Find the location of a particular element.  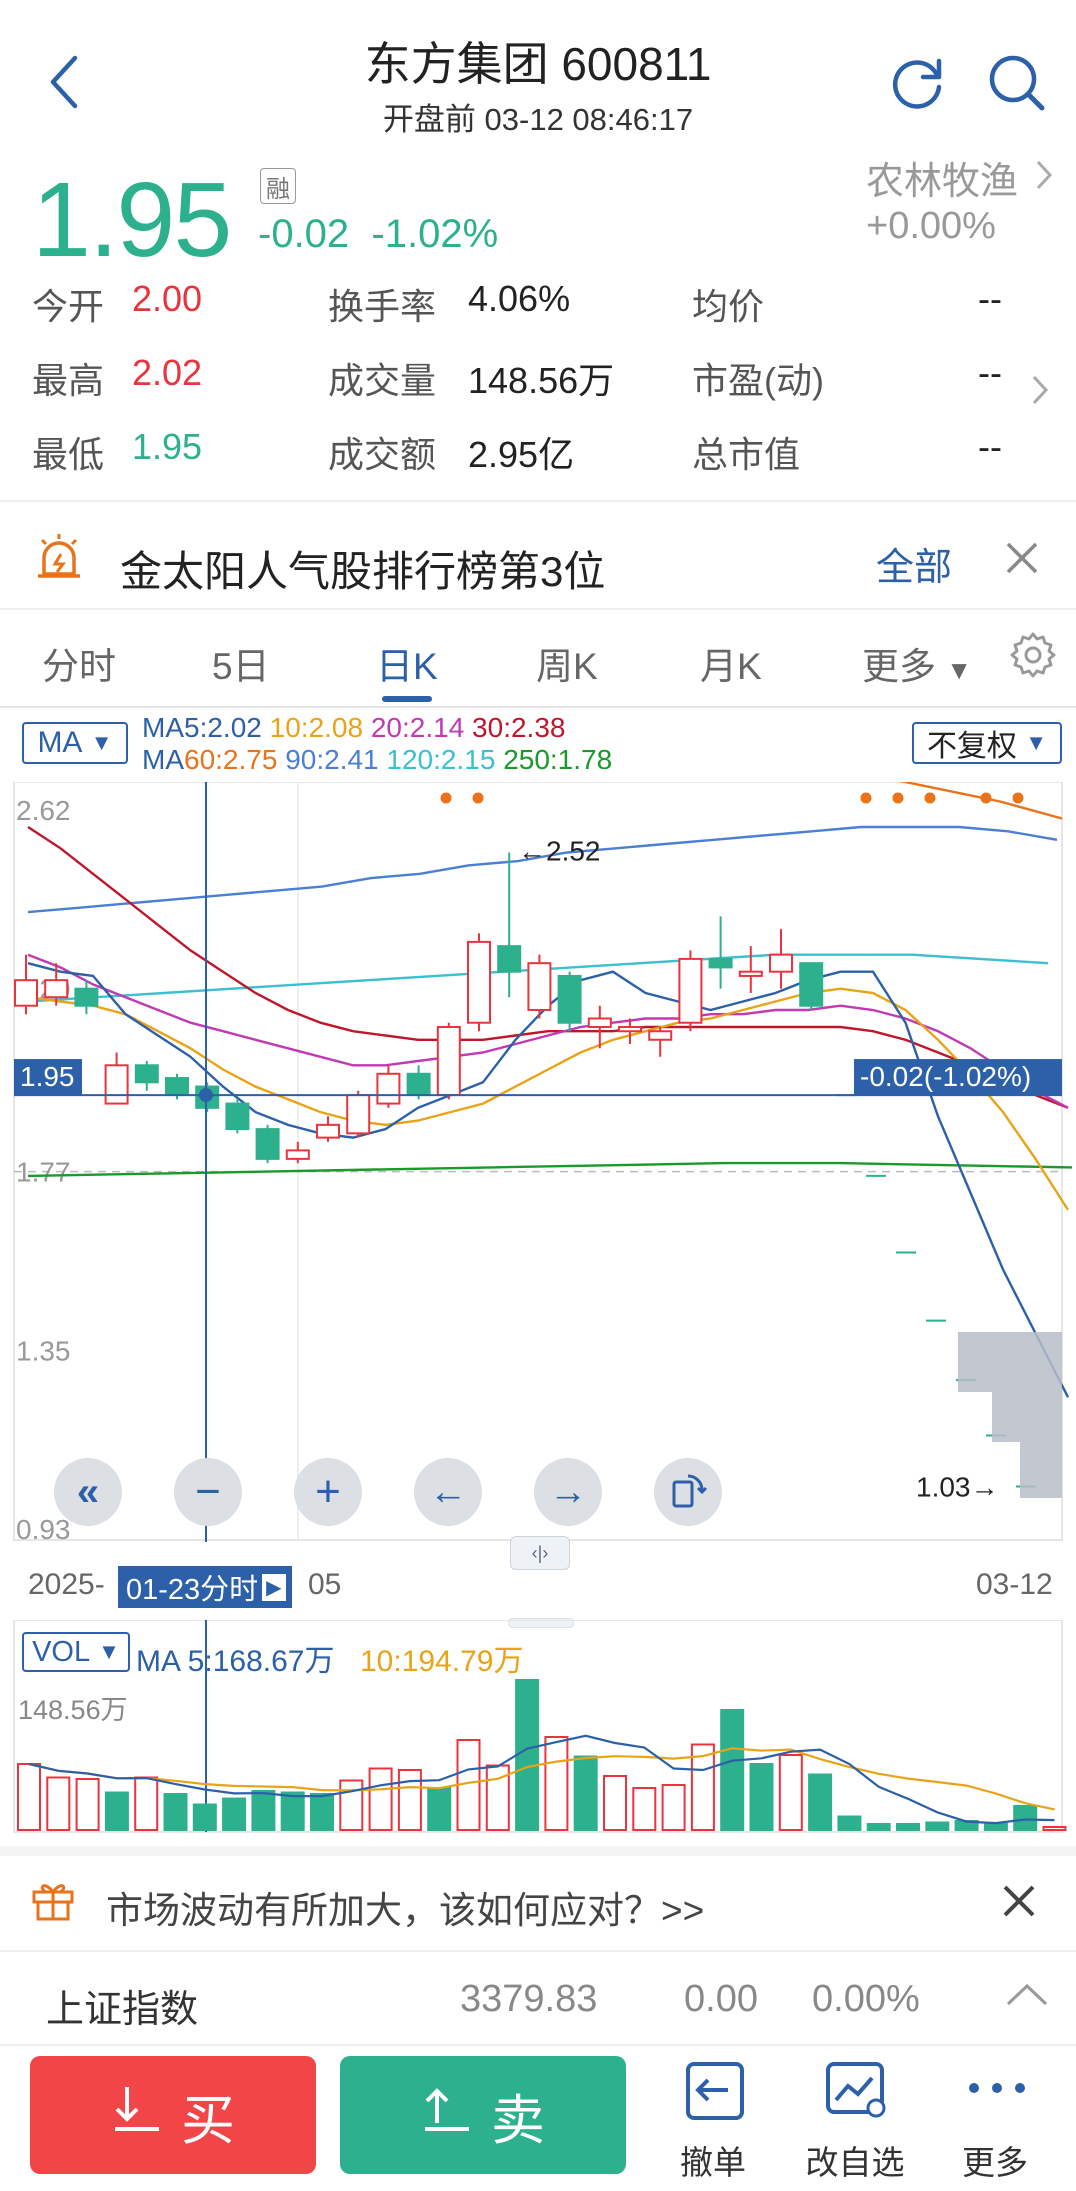

high-price-marker: ←2.52 is located at coordinates (559, 851).